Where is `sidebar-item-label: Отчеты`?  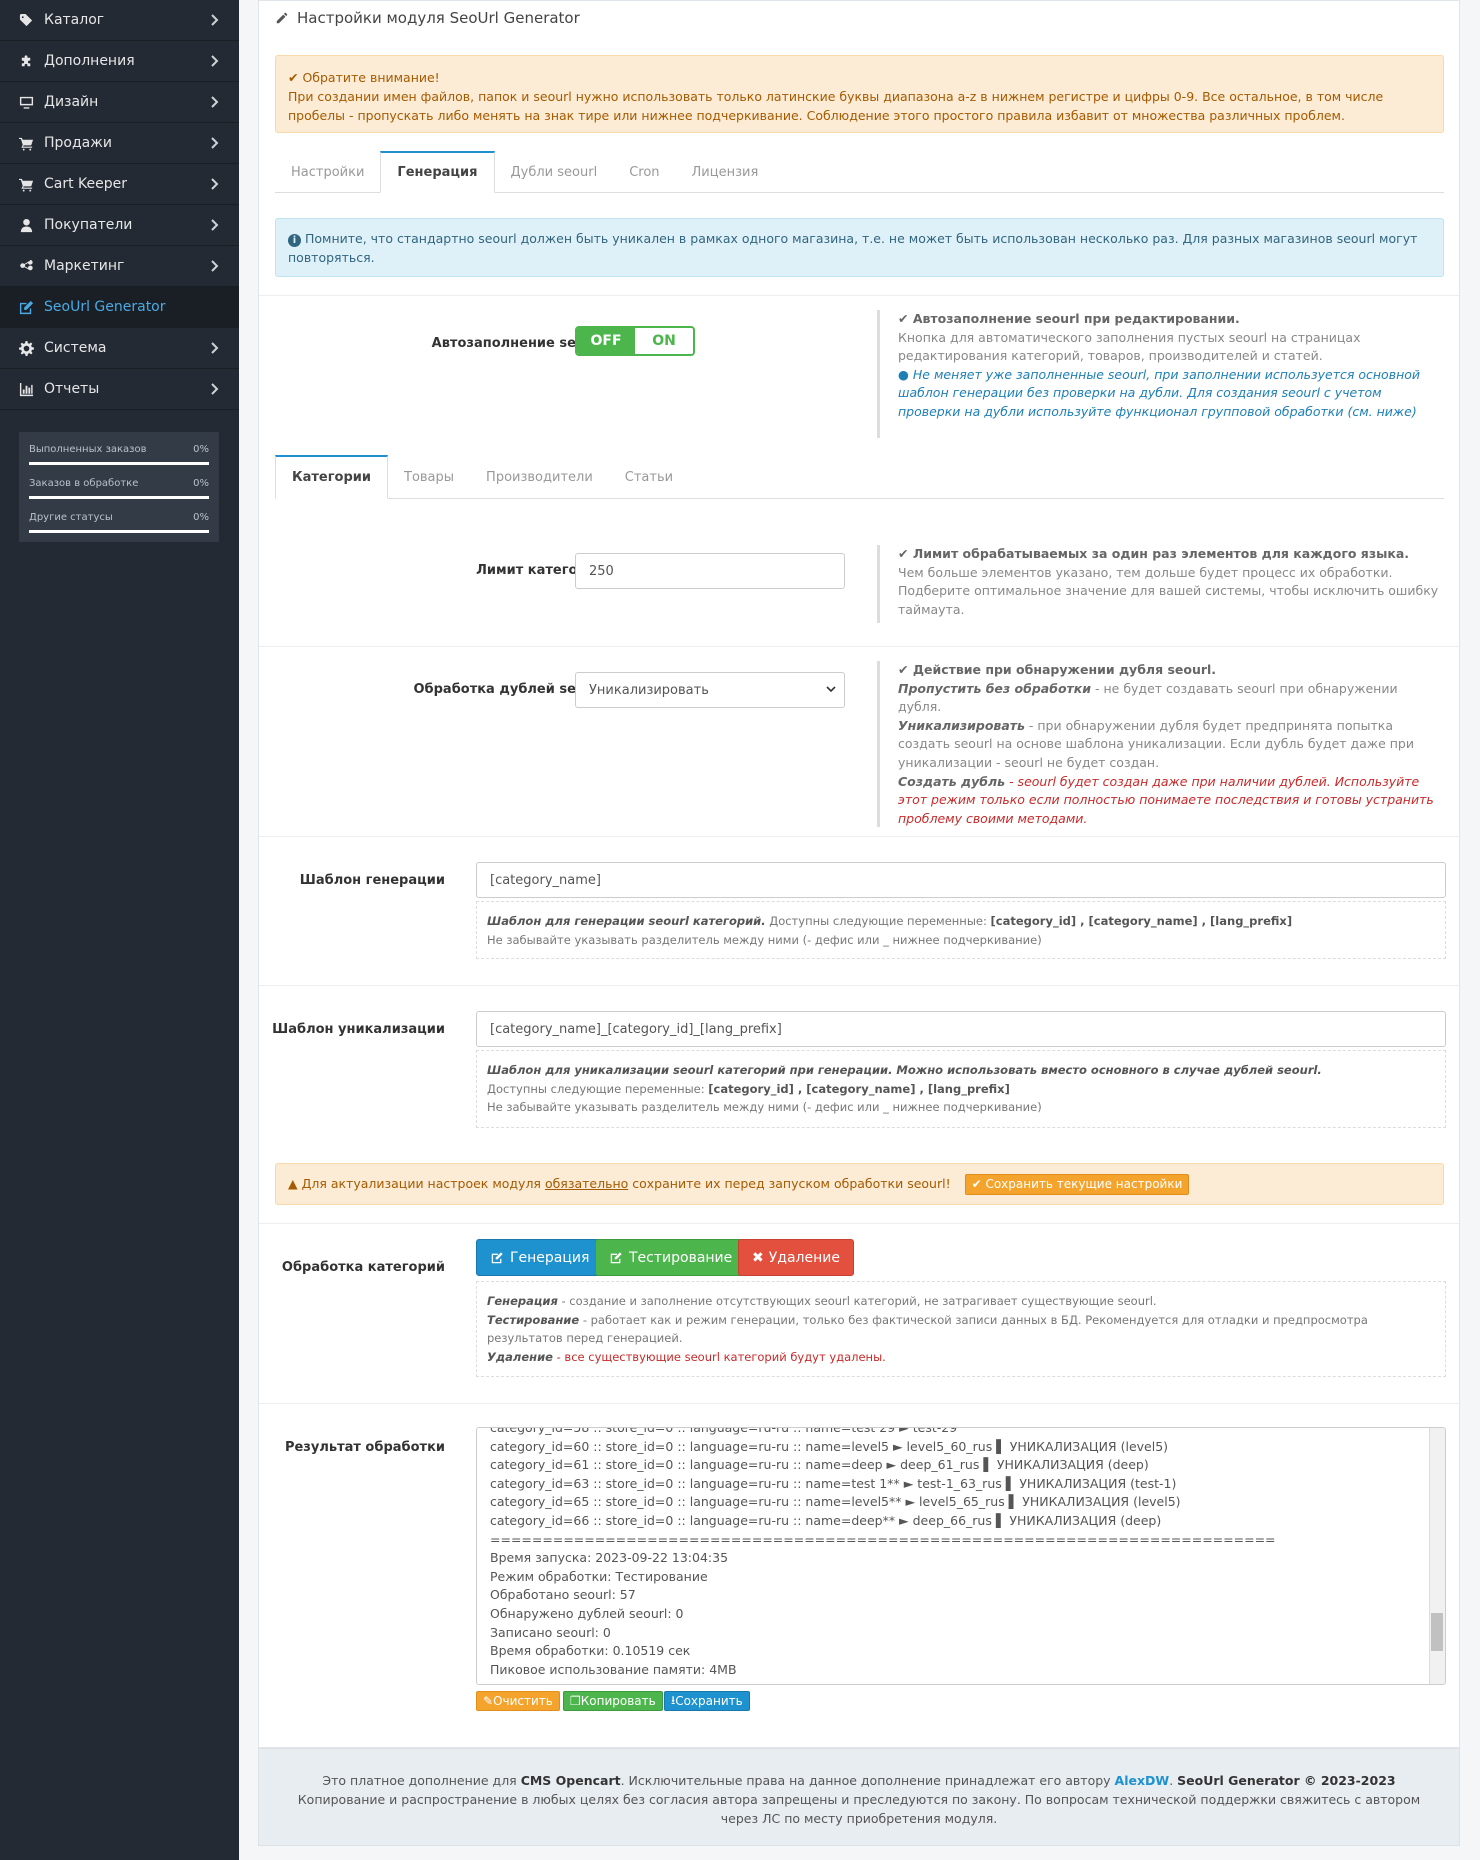 sidebar-item-label: Отчеты is located at coordinates (72, 389).